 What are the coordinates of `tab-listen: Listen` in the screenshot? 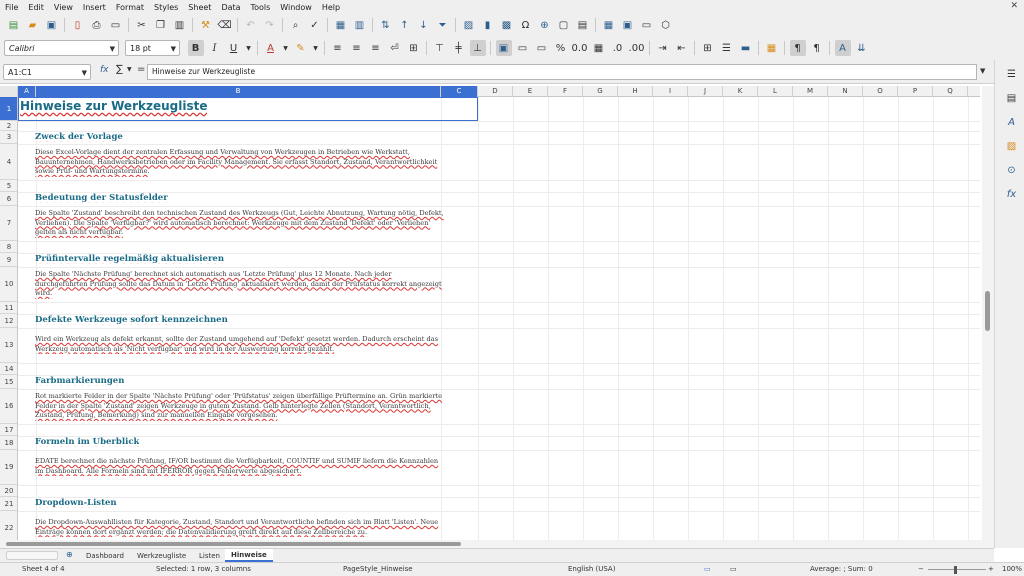 It's located at (209, 555).